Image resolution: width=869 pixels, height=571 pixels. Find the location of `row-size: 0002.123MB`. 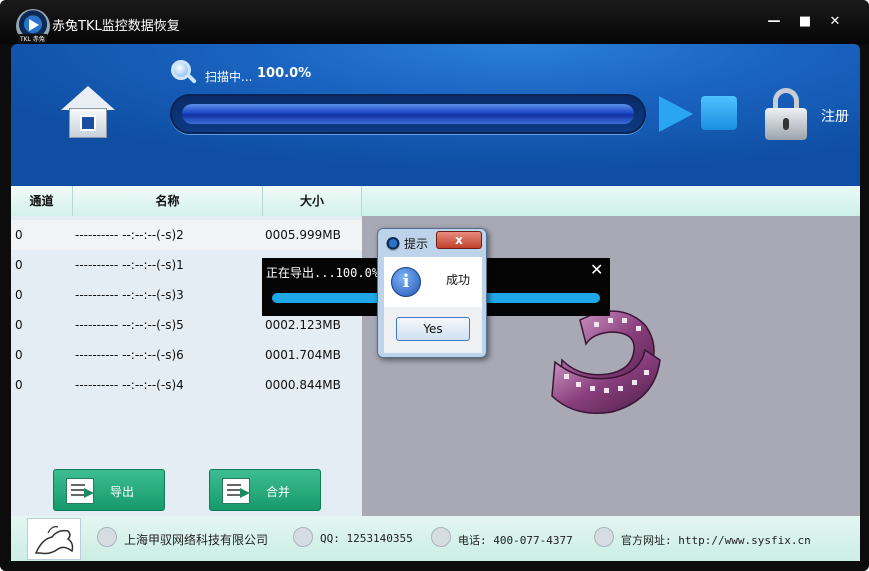

row-size: 0002.123MB is located at coordinates (303, 325).